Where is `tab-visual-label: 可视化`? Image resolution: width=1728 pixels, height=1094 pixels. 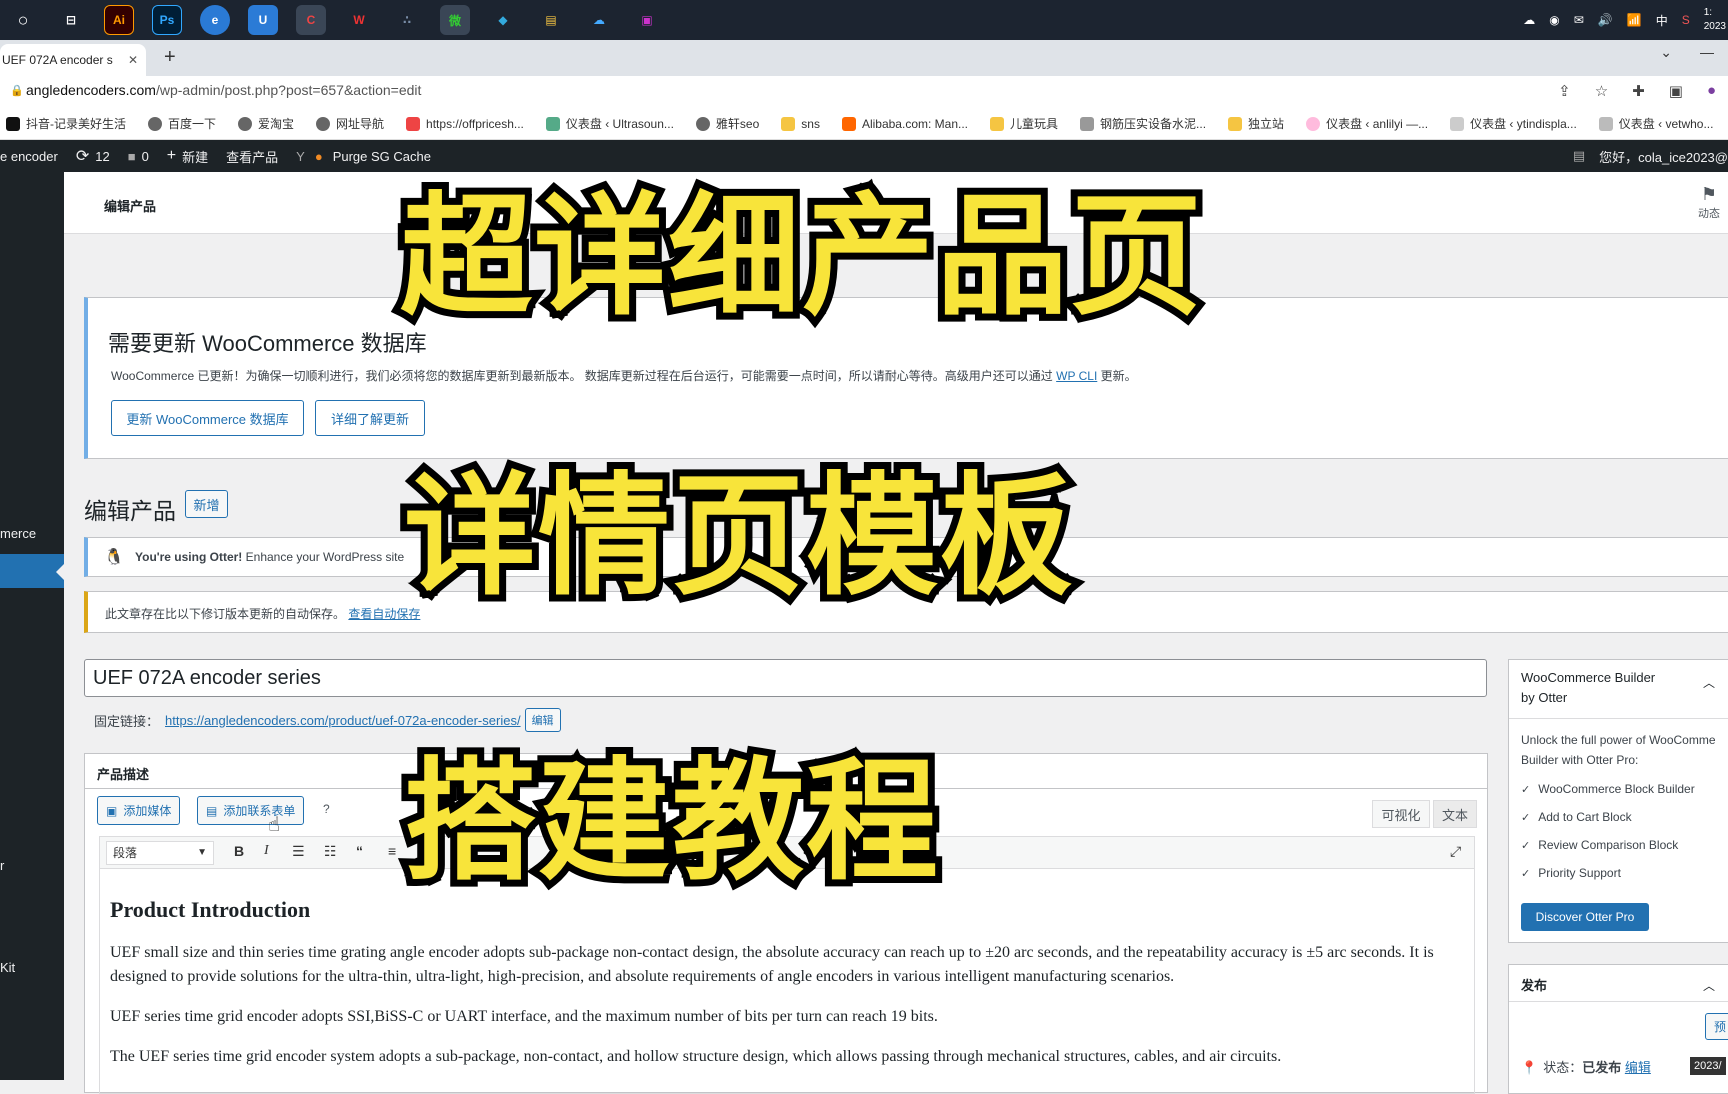 tab-visual-label: 可视化 is located at coordinates (1401, 815).